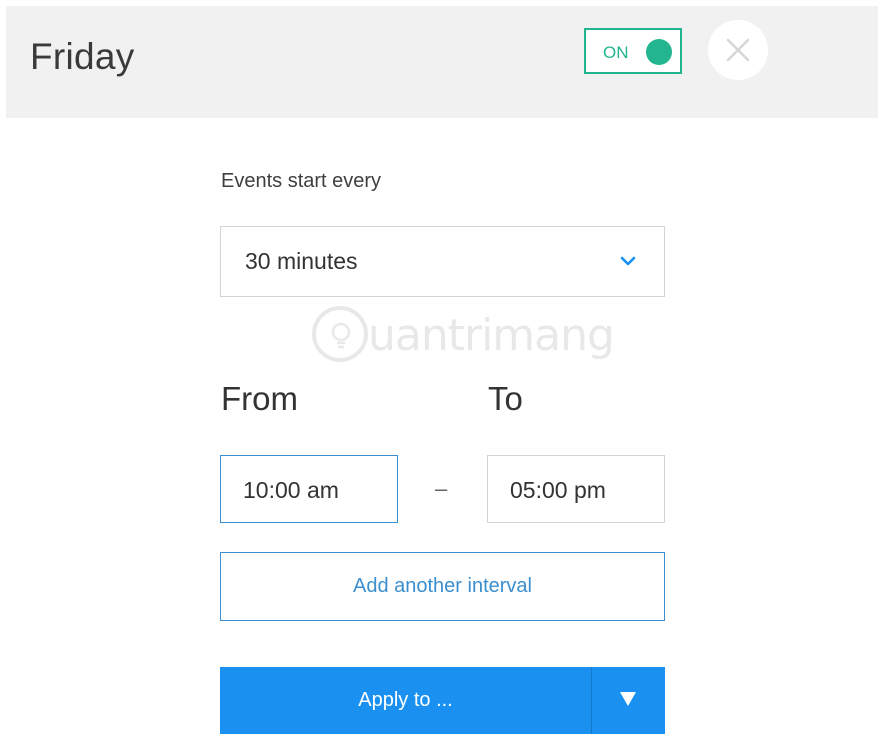 Image resolution: width=880 pixels, height=738 pixels. Describe the element at coordinates (505, 398) in the screenshot. I see `to-label: To` at that location.